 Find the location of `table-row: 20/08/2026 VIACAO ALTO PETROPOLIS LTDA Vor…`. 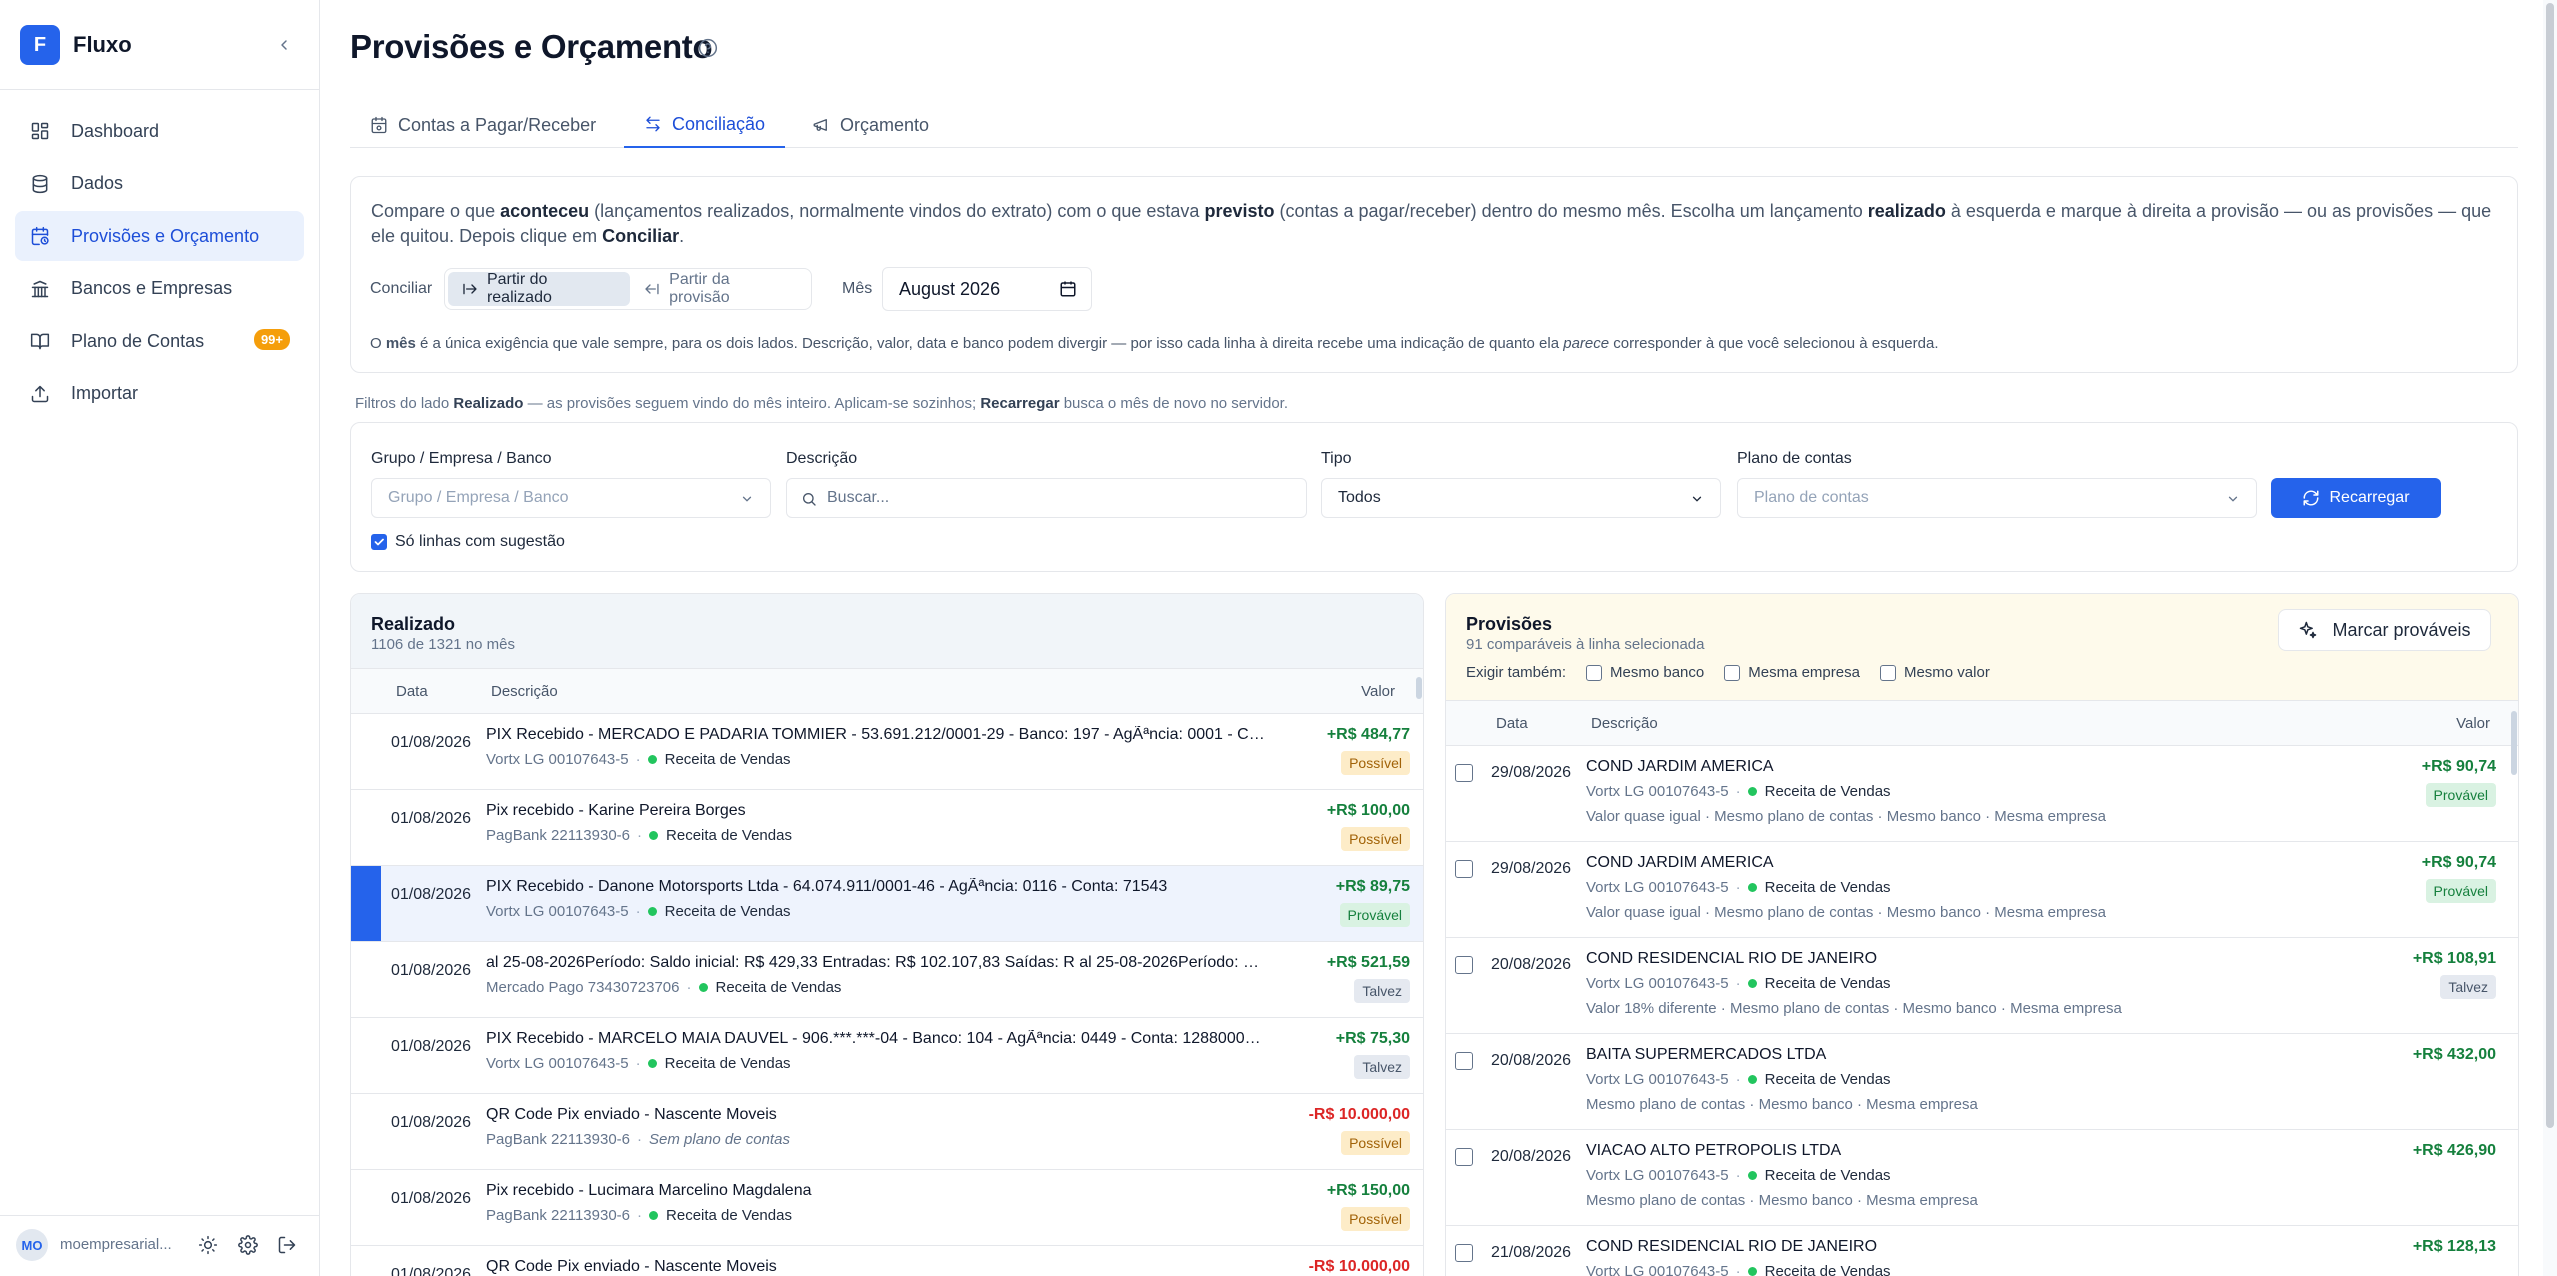

table-row: 20/08/2026 VIACAO ALTO PETROPOLIS LTDA Vor… is located at coordinates (1982, 1178).